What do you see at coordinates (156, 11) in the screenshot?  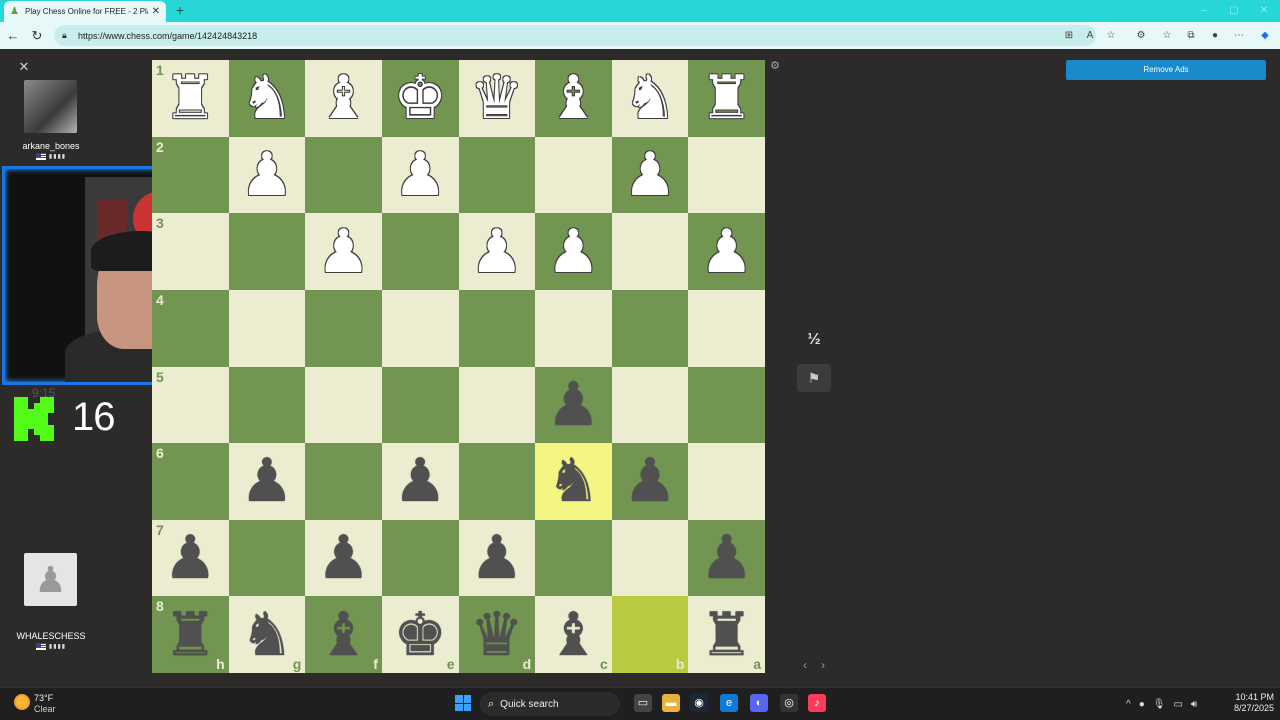 I see `tab-close-icon: ✕` at bounding box center [156, 11].